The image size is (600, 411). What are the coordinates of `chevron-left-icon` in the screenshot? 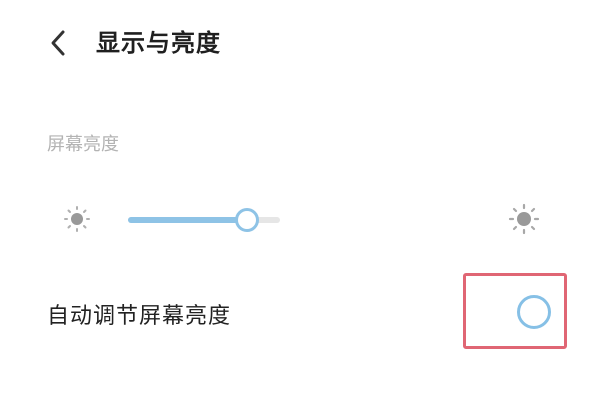 It's located at (58, 43).